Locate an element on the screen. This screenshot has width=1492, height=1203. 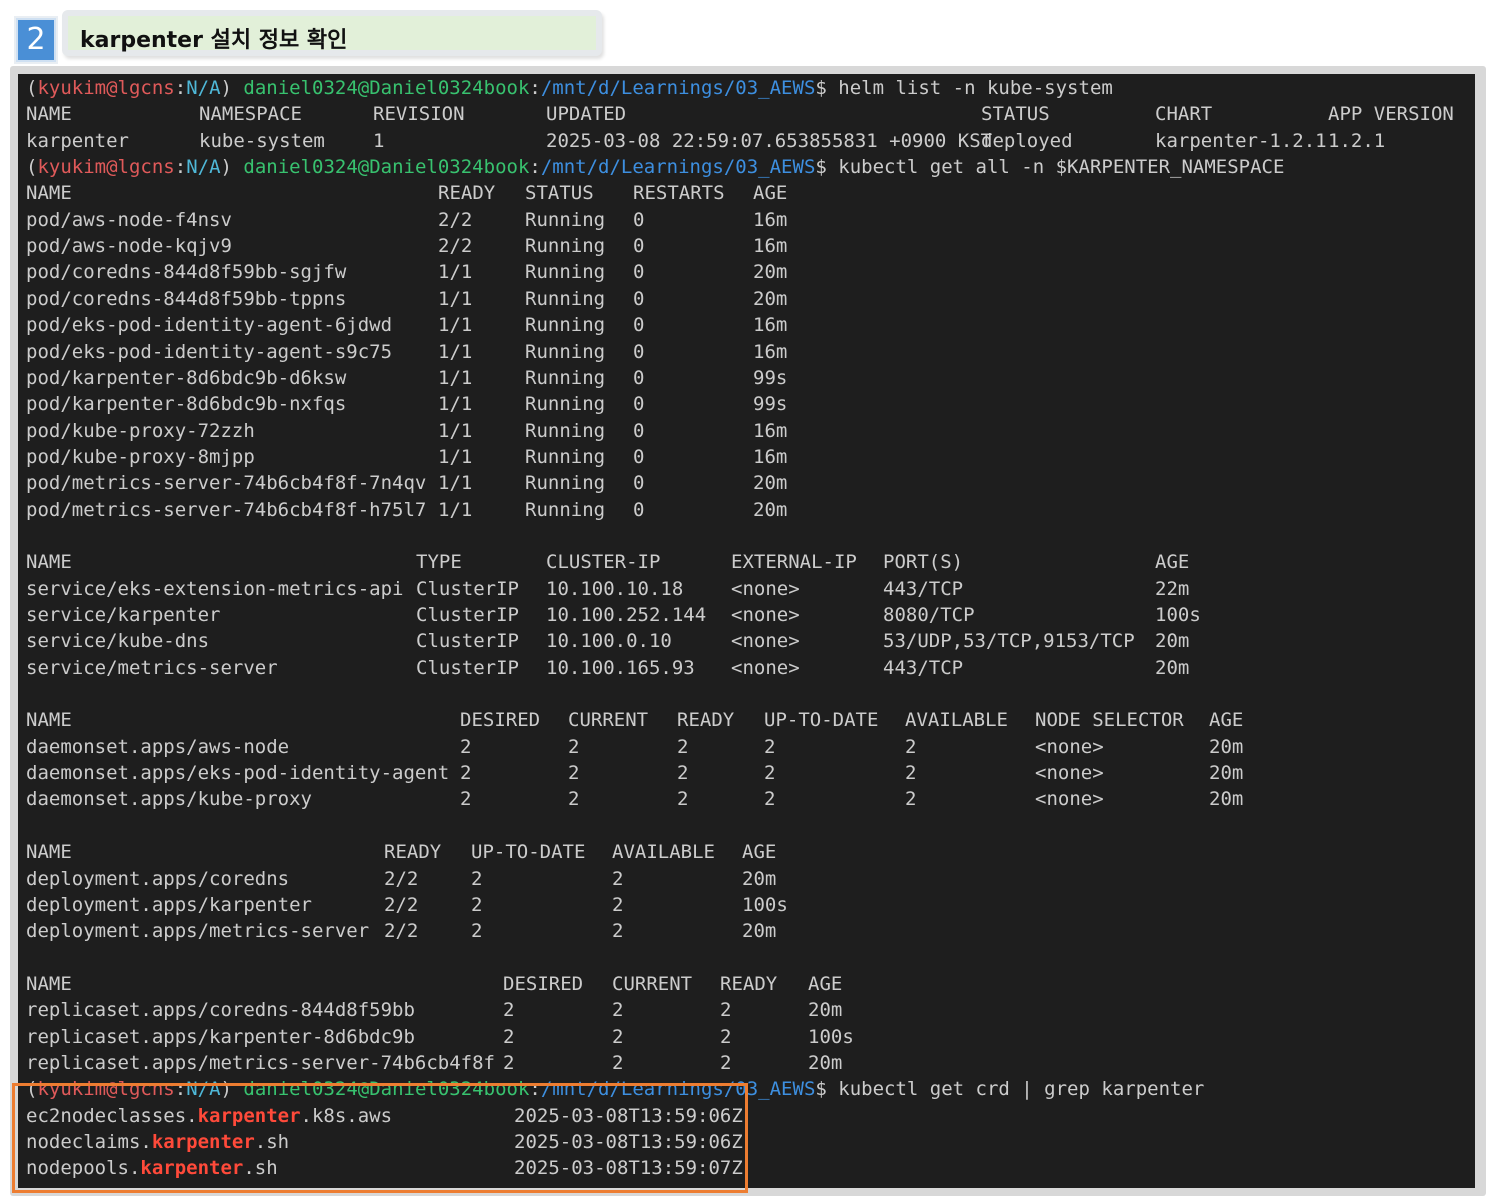
column-header: CHART is located at coordinates (1184, 114).